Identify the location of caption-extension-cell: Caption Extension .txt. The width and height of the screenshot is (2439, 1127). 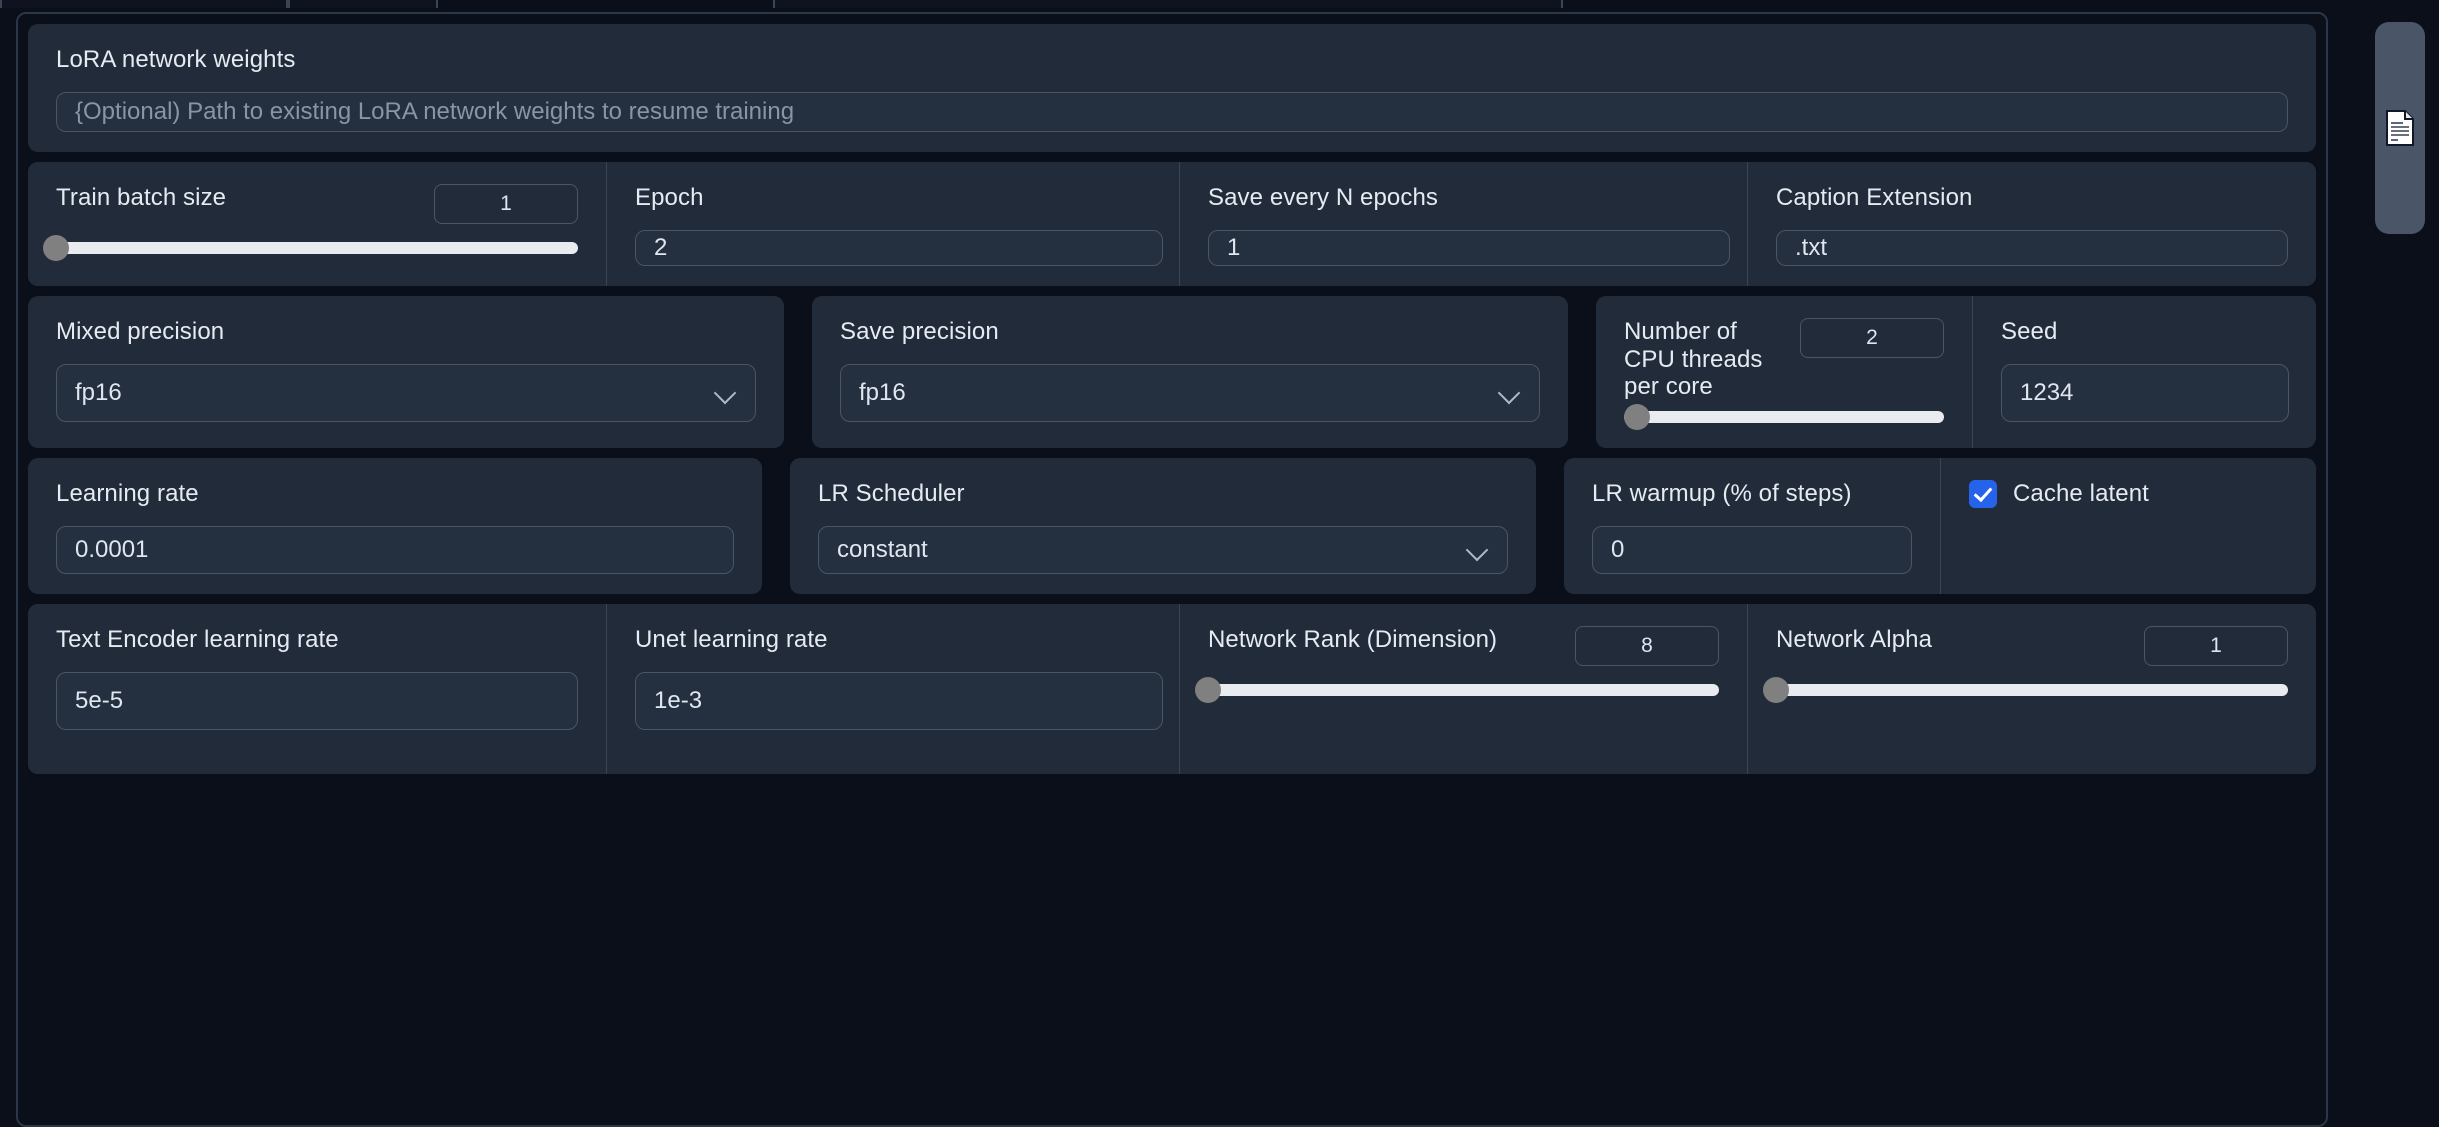
(2031, 224).